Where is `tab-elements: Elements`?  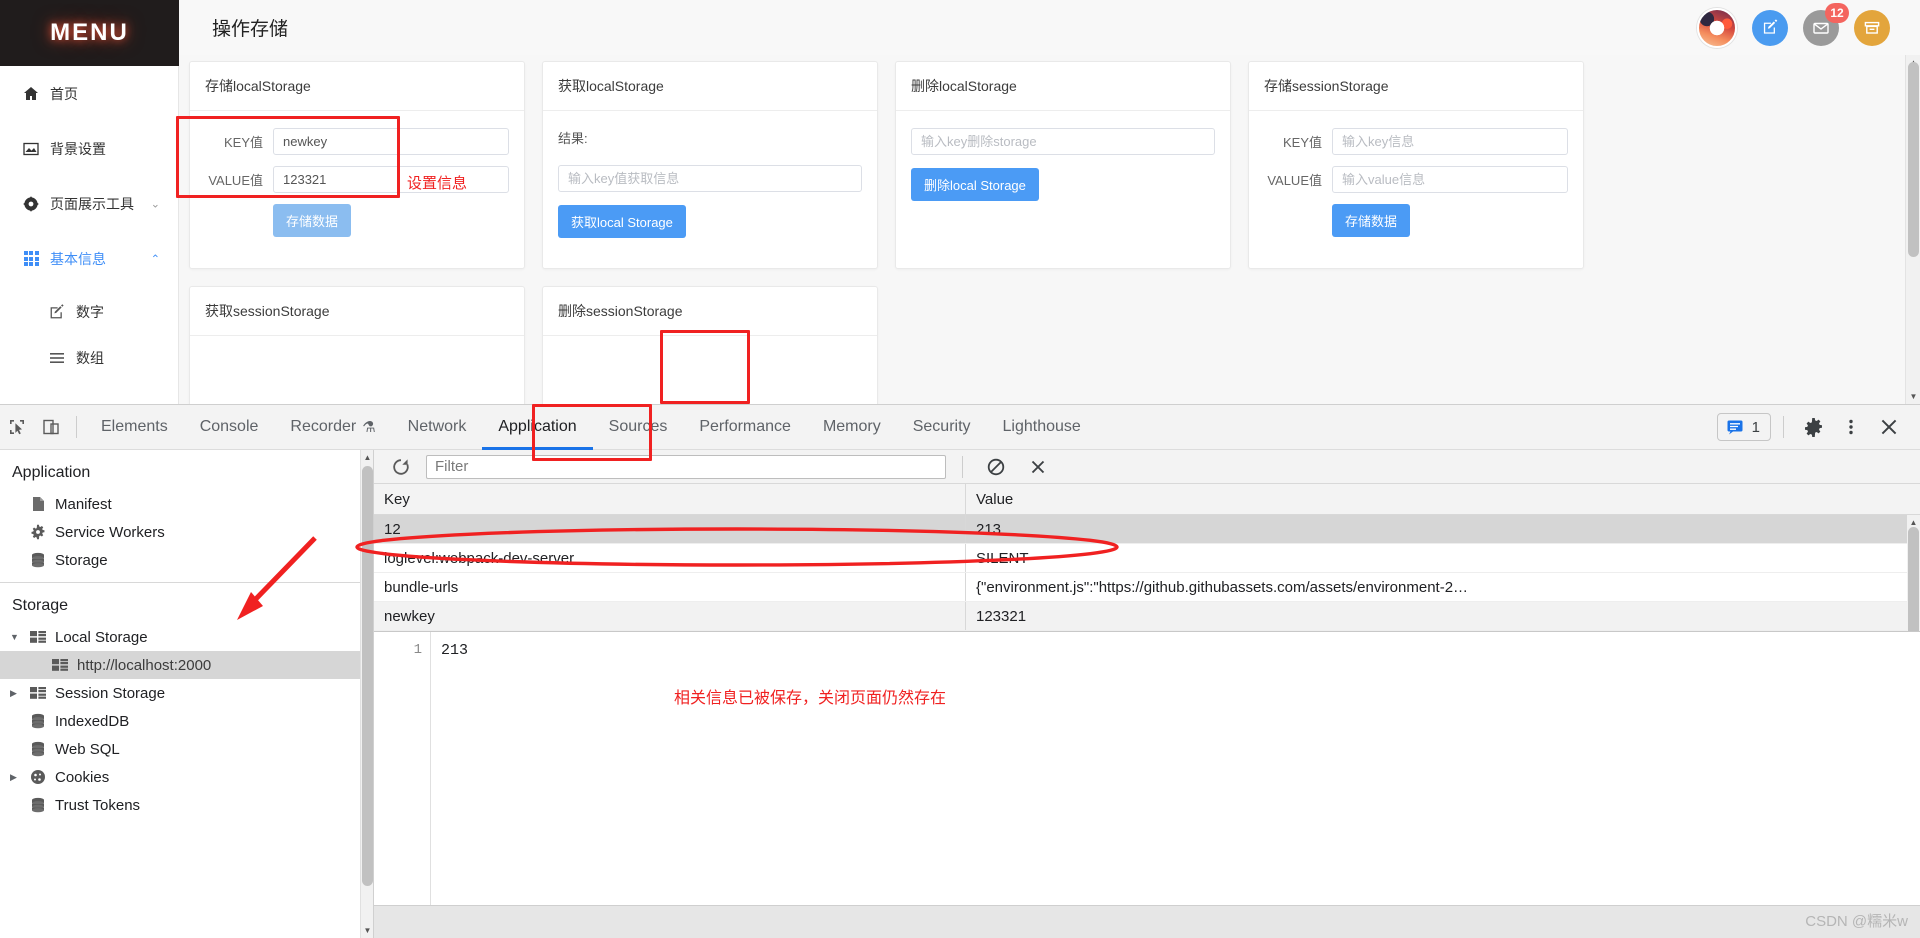 tab-elements: Elements is located at coordinates (134, 427).